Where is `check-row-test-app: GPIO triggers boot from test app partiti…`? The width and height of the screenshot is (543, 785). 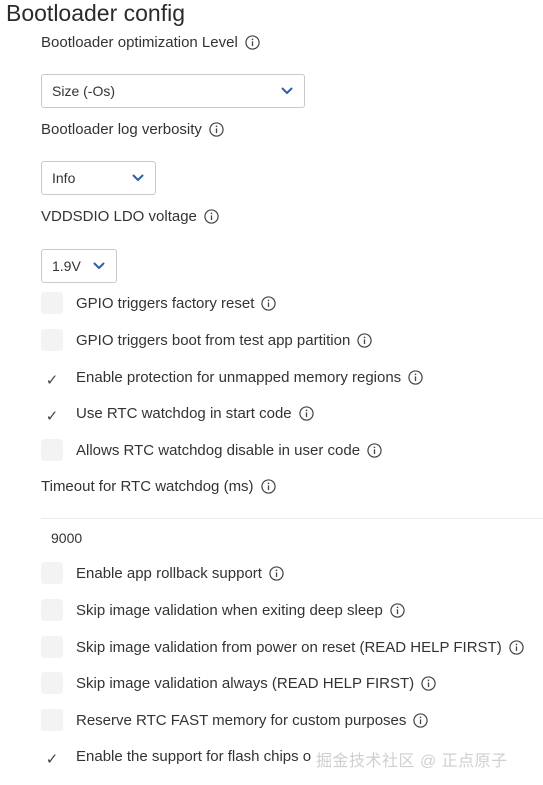
check-row-test-app: GPIO triggers boot from test app partiti… is located at coordinates (206, 340).